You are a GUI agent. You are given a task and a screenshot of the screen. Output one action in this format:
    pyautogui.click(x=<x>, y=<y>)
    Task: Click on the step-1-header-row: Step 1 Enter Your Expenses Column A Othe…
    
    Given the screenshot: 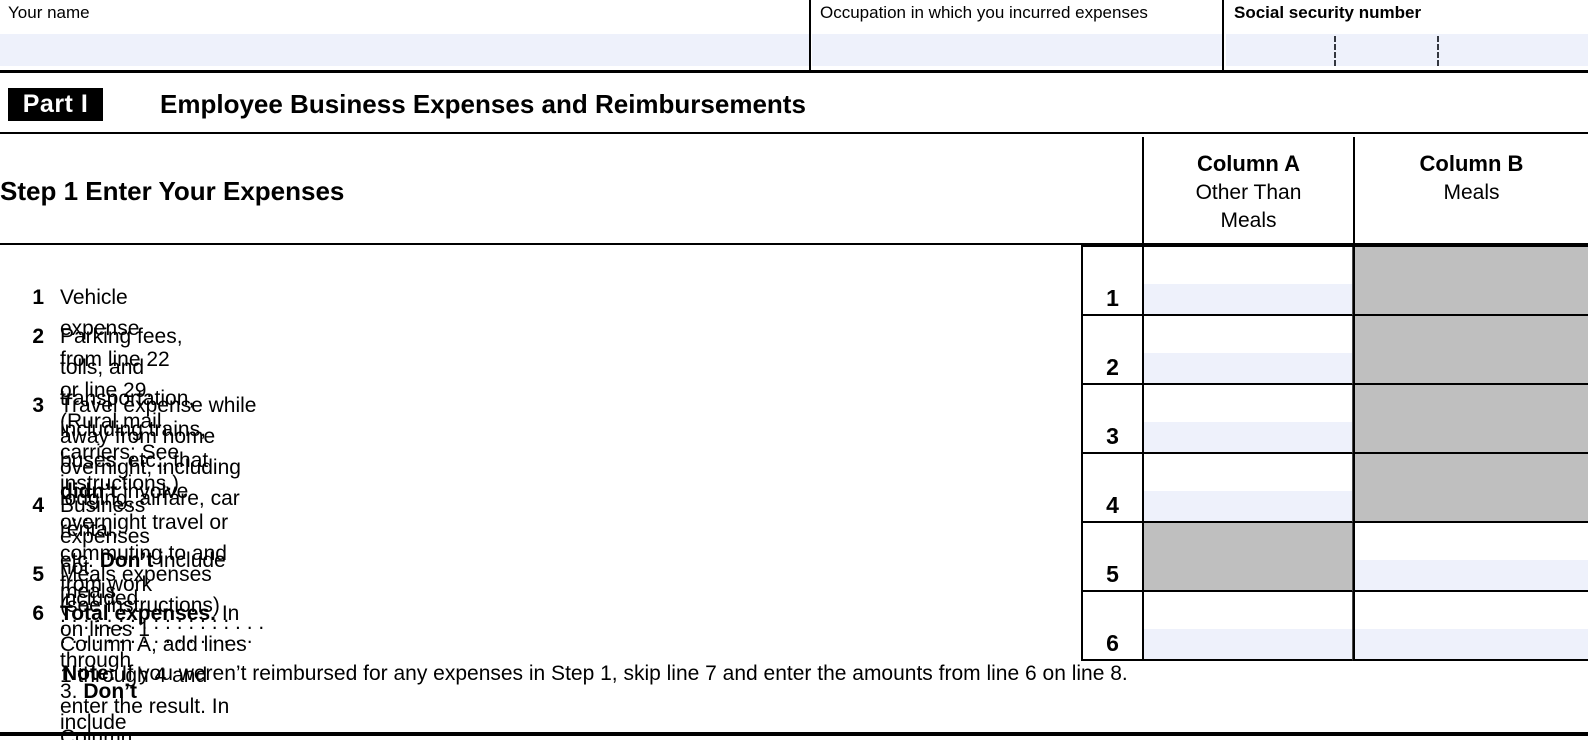 What is the action you would take?
    pyautogui.click(x=794, y=191)
    